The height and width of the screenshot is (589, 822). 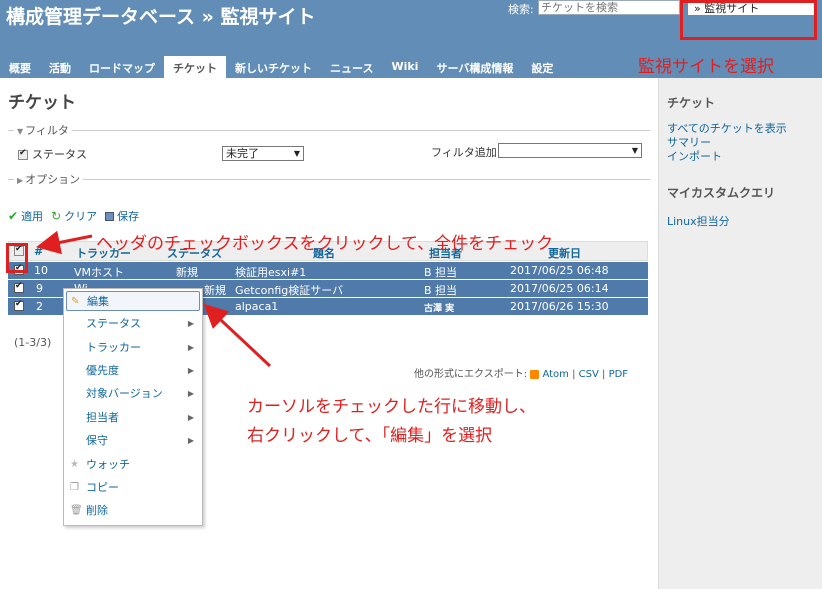 I want to click on export-links: 他の形式にエクスポート: Atom | CSV | PDF, so click(x=521, y=372).